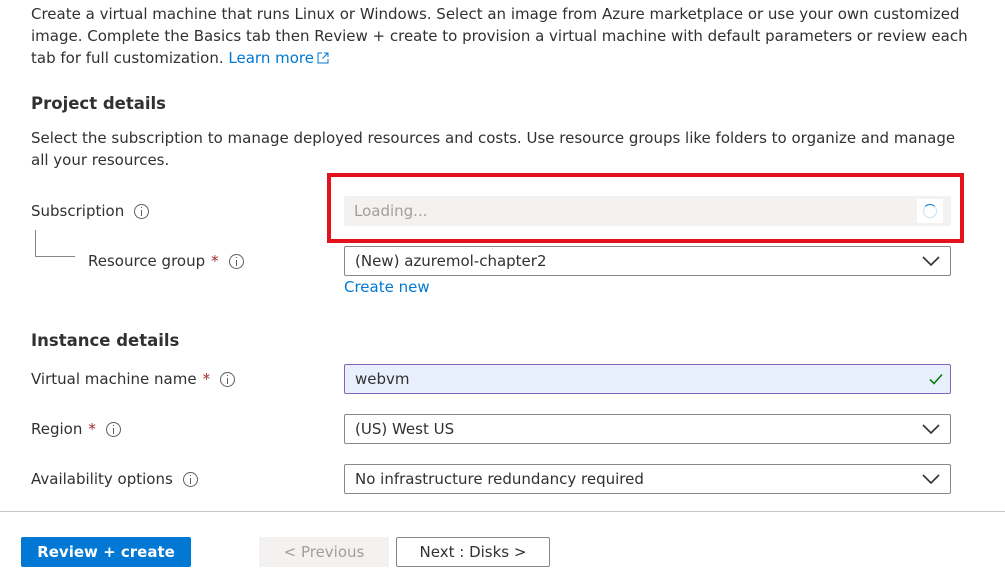 The width and height of the screenshot is (1005, 585). I want to click on availability-label-row: Availability options, so click(114, 479).